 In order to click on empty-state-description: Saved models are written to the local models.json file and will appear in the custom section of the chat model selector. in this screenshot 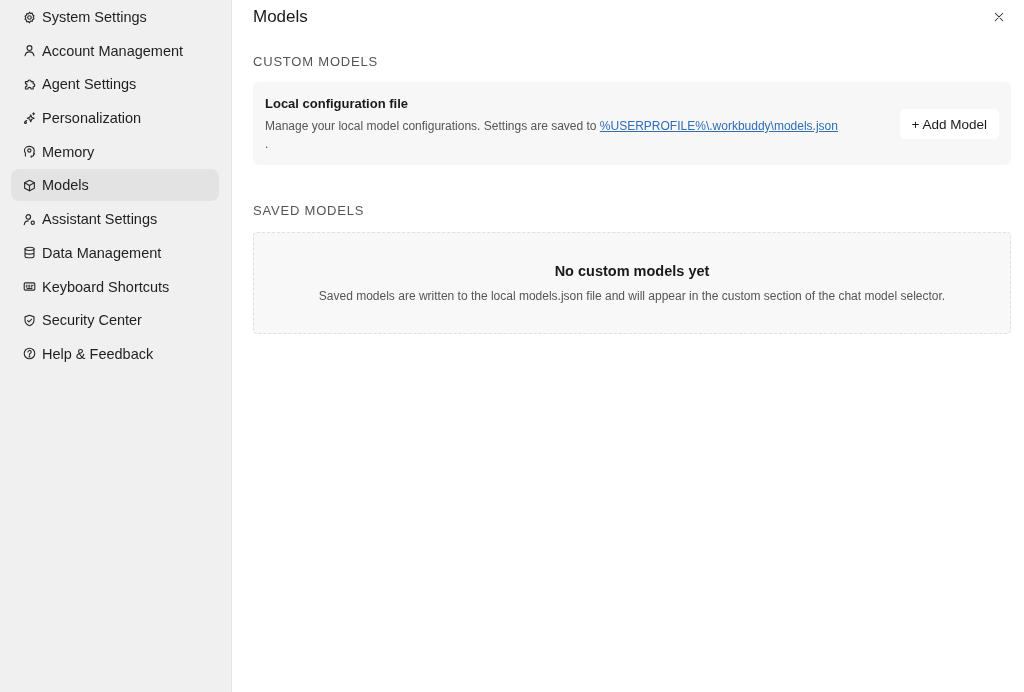, I will do `click(632, 296)`.